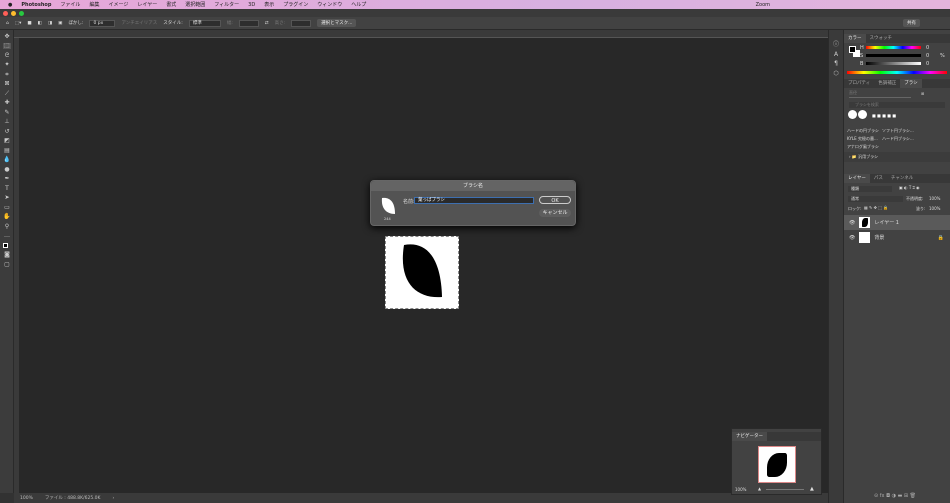 Image resolution: width=950 pixels, height=503 pixels. What do you see at coordinates (301, 23) in the screenshot?
I see `height-input` at bounding box center [301, 23].